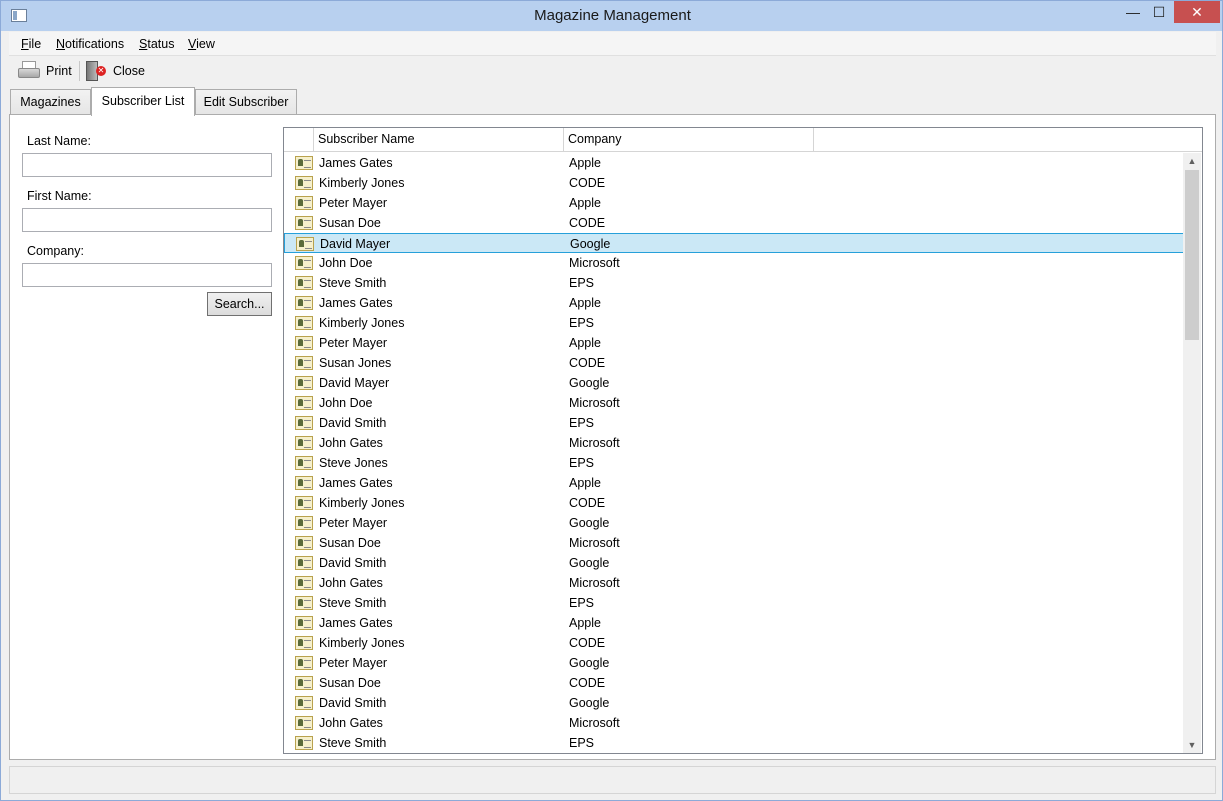 Image resolution: width=1223 pixels, height=801 pixels. Describe the element at coordinates (50, 102) in the screenshot. I see `tab-magazines: Magazines` at that location.